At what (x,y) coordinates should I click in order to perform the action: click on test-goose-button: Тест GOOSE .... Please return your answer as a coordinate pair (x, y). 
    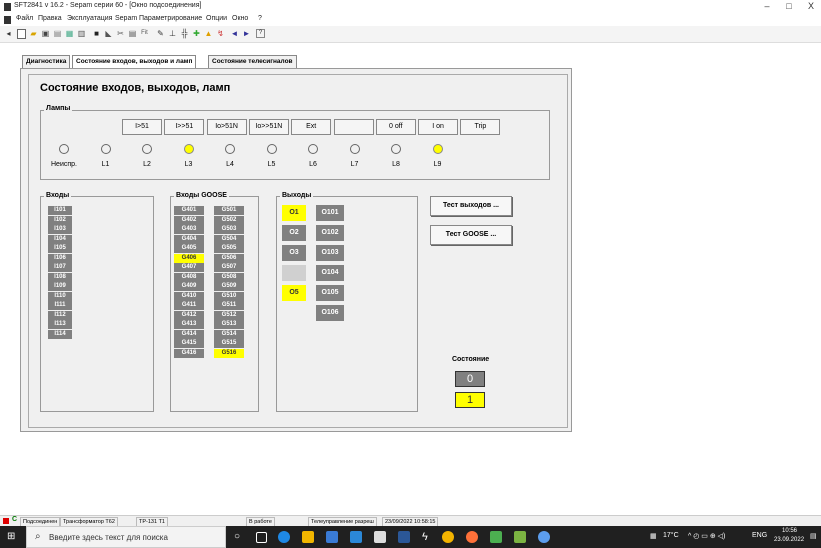
    Looking at the image, I should click on (471, 235).